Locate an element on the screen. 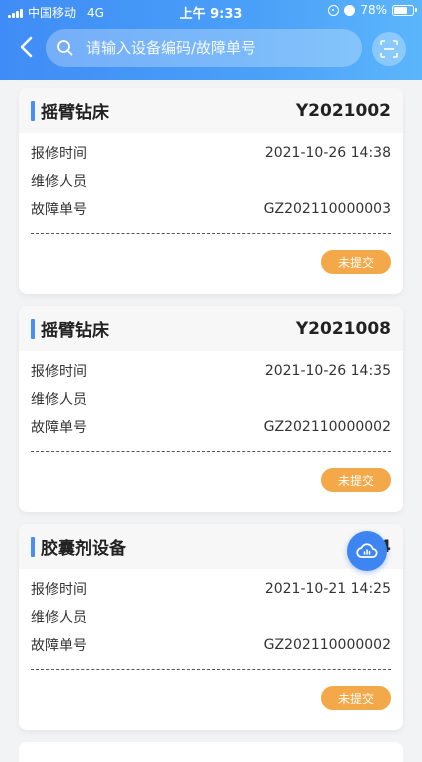 The image size is (422, 762). battery-fill is located at coordinates (401, 10).